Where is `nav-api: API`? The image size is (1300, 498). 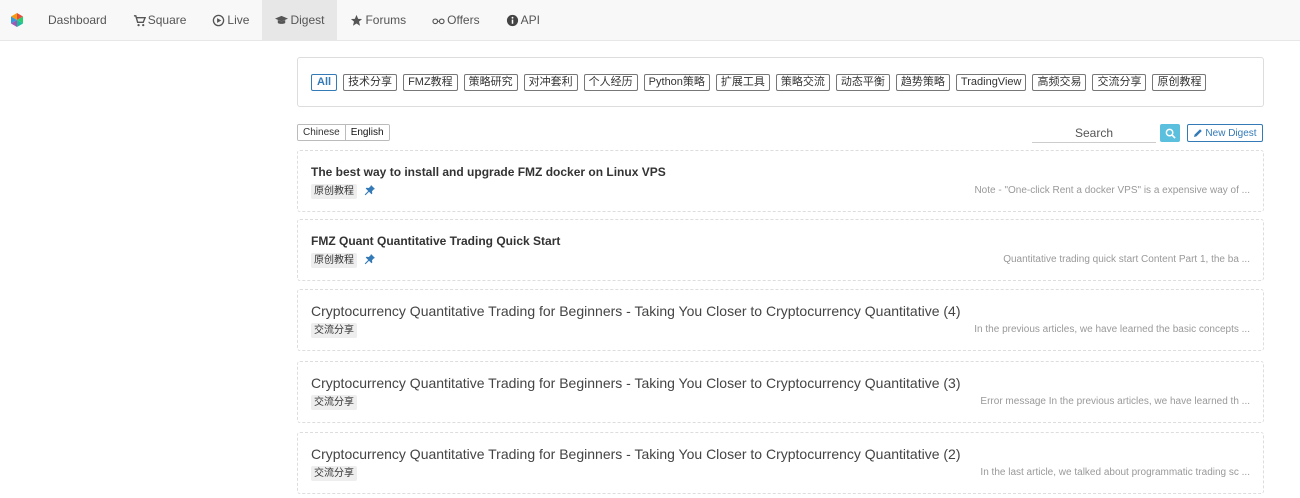 nav-api: API is located at coordinates (523, 20).